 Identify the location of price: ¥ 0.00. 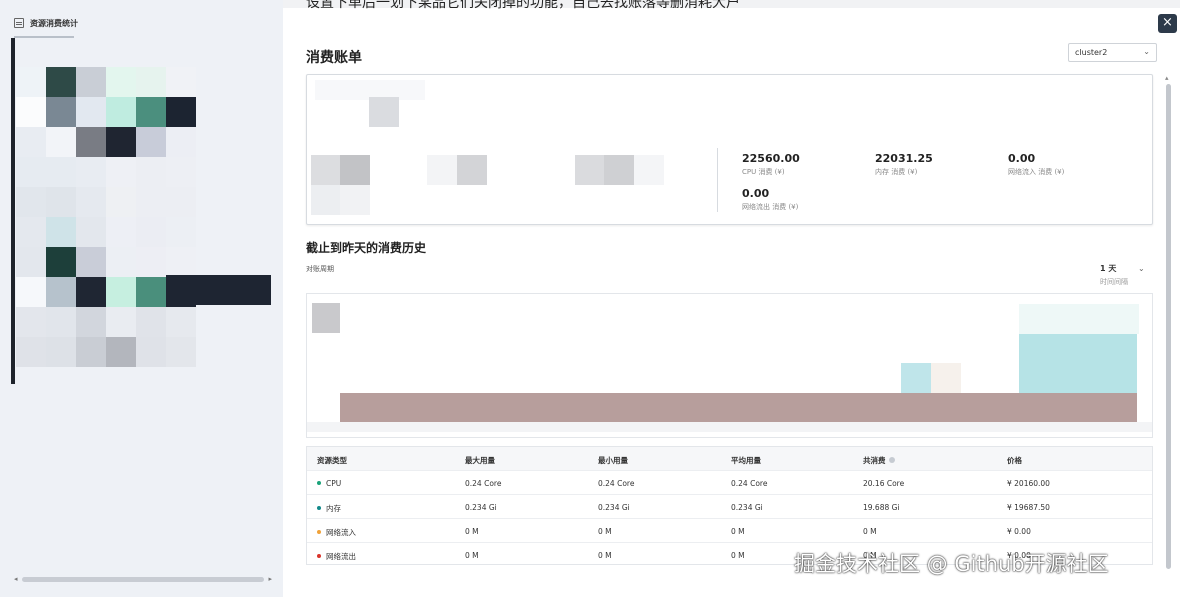
(1019, 531).